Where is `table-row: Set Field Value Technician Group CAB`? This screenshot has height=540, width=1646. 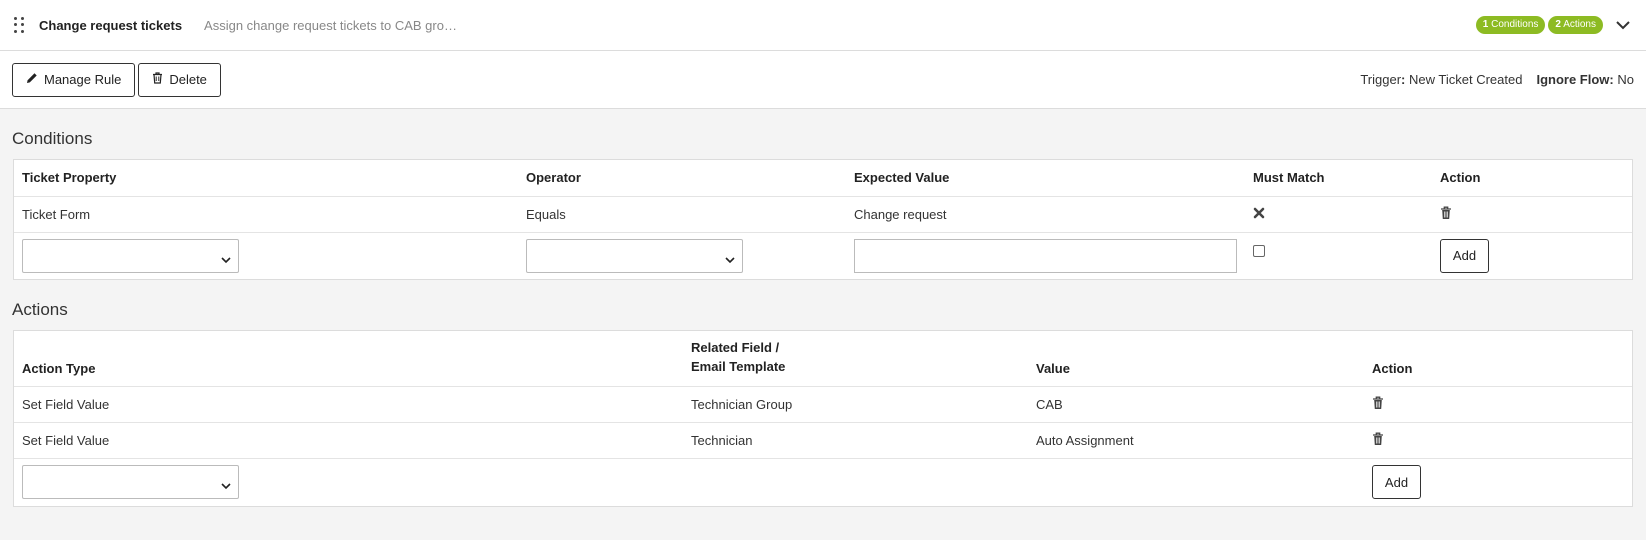 table-row: Set Field Value Technician Group CAB is located at coordinates (823, 403).